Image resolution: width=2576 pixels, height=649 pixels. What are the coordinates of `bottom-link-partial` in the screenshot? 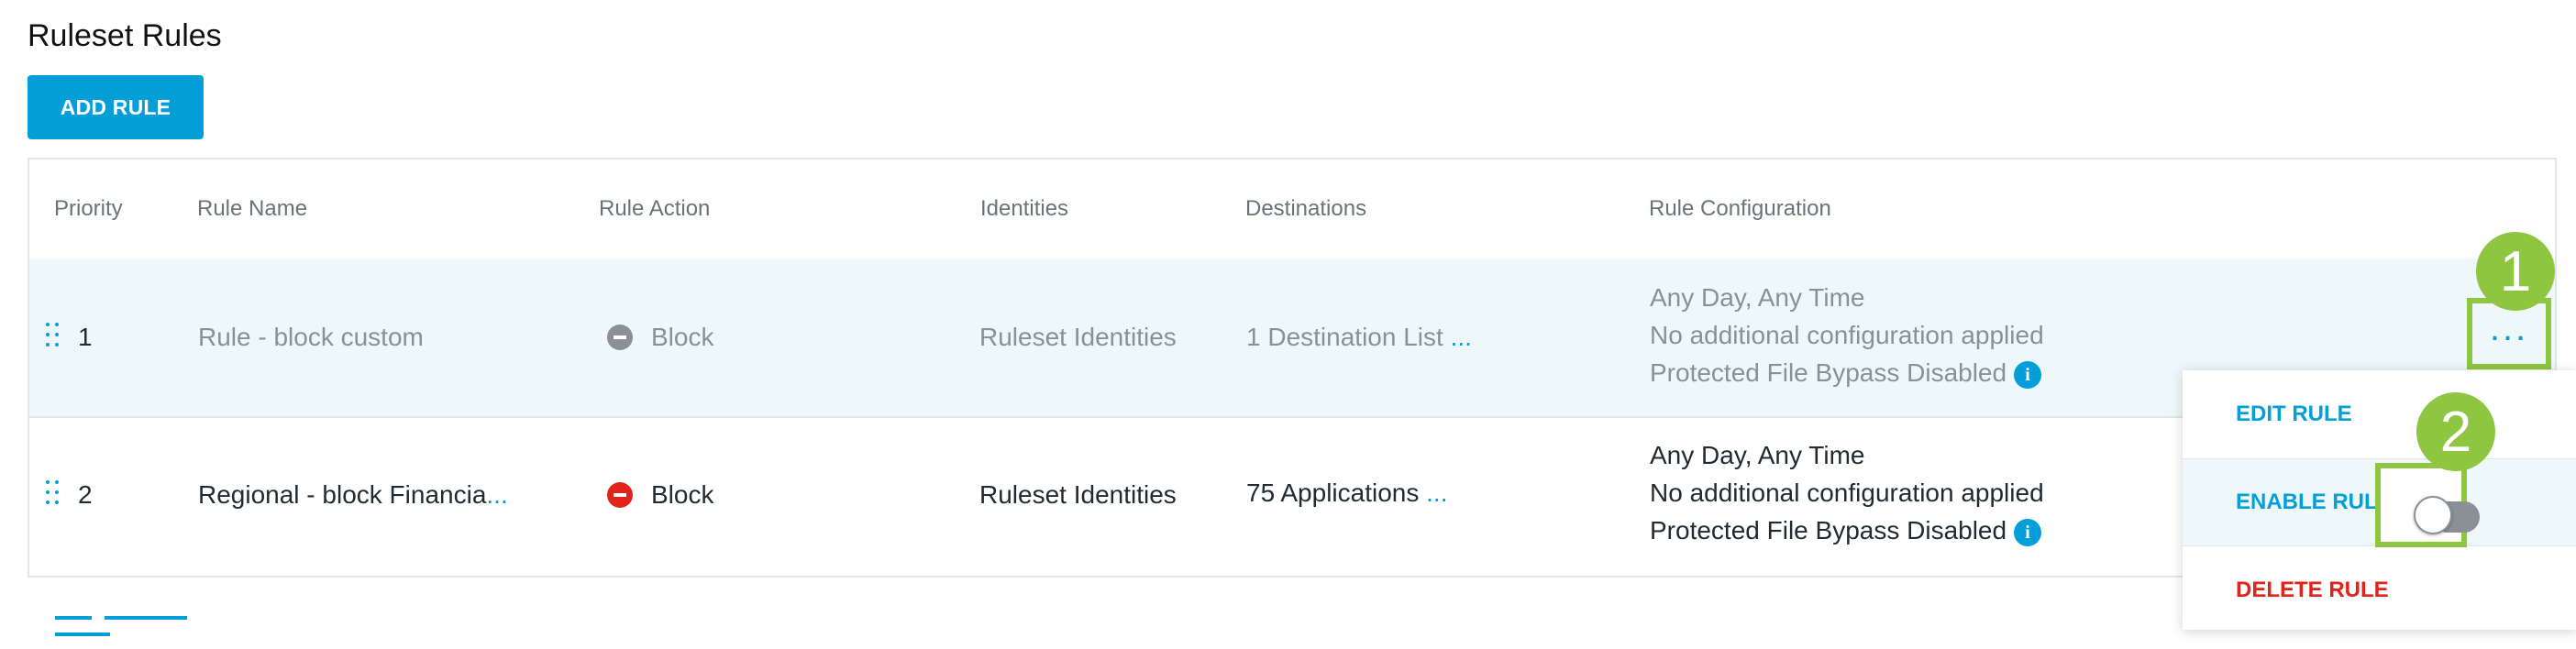 It's located at (160, 626).